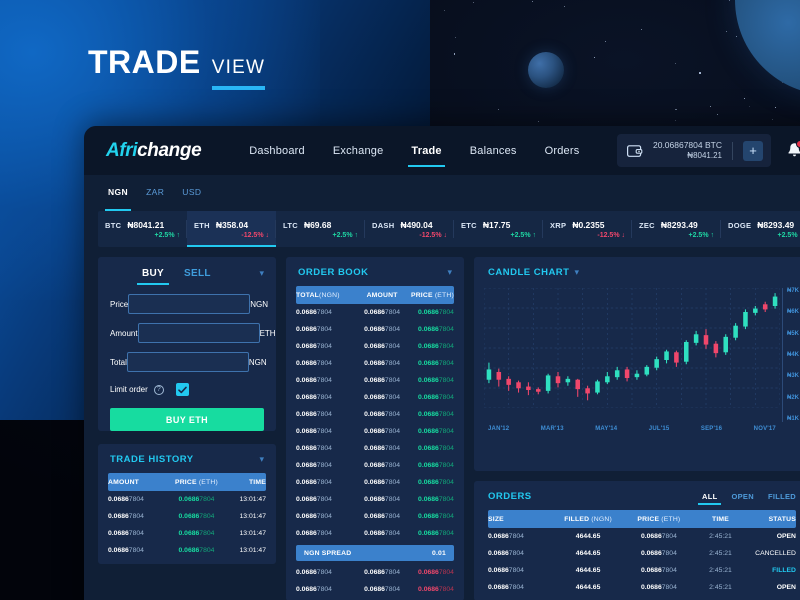  What do you see at coordinates (155, 196) in the screenshot?
I see `currency-tab-zar: ZAR` at bounding box center [155, 196].